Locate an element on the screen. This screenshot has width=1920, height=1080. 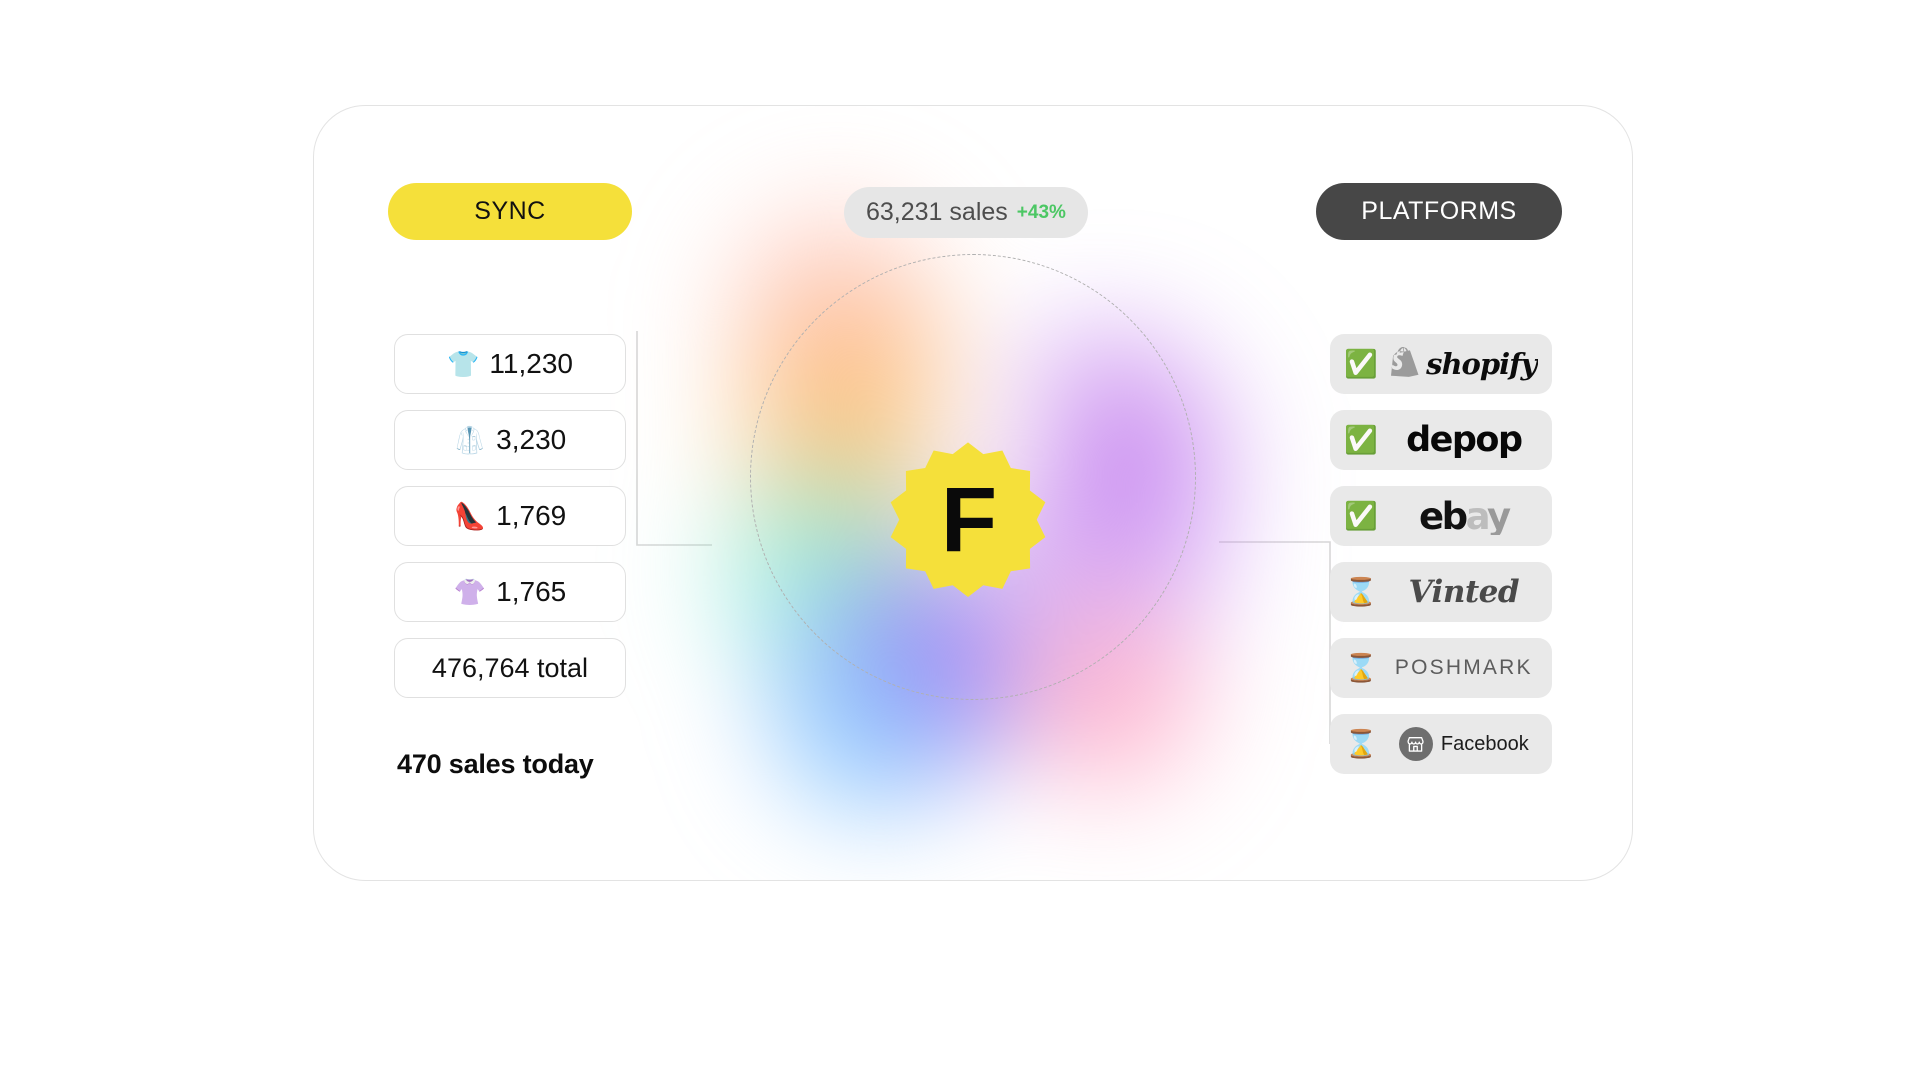
depop-logo: depop is located at coordinates (1464, 440).